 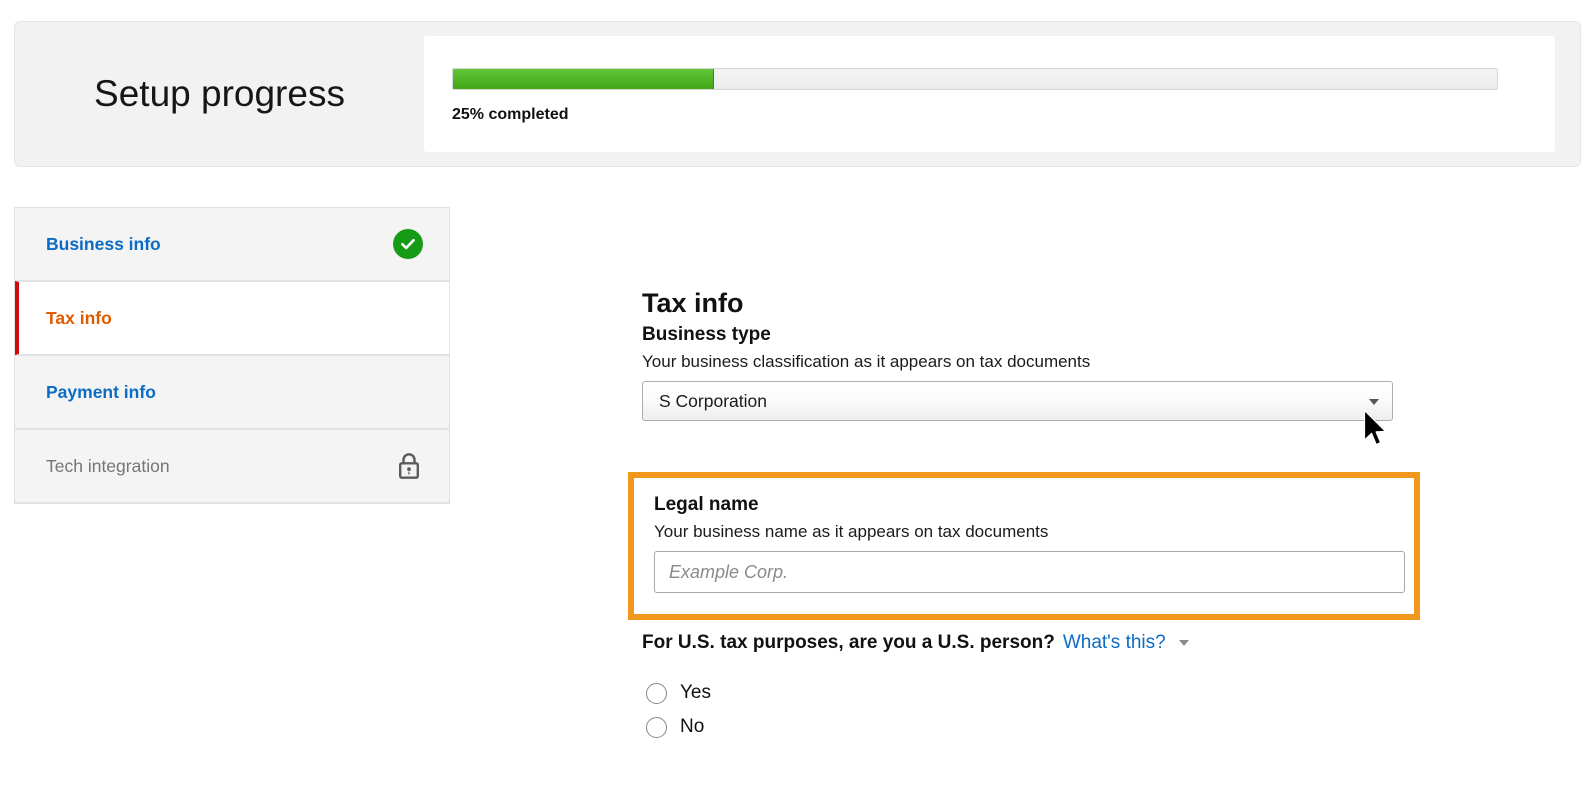 I want to click on sidebar-item-business-info: Business info, so click(x=232, y=244).